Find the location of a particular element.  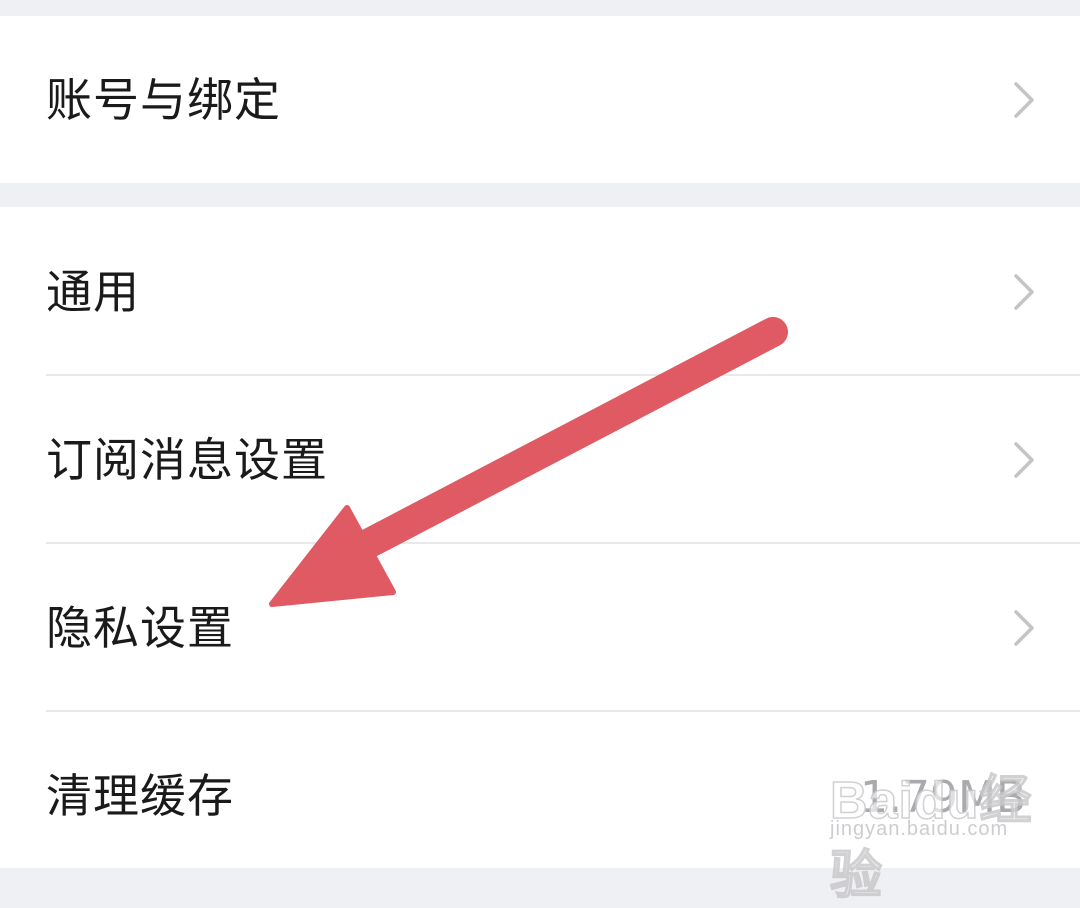

settings-item-privacy-label: 隐私设置 is located at coordinates (140, 628).